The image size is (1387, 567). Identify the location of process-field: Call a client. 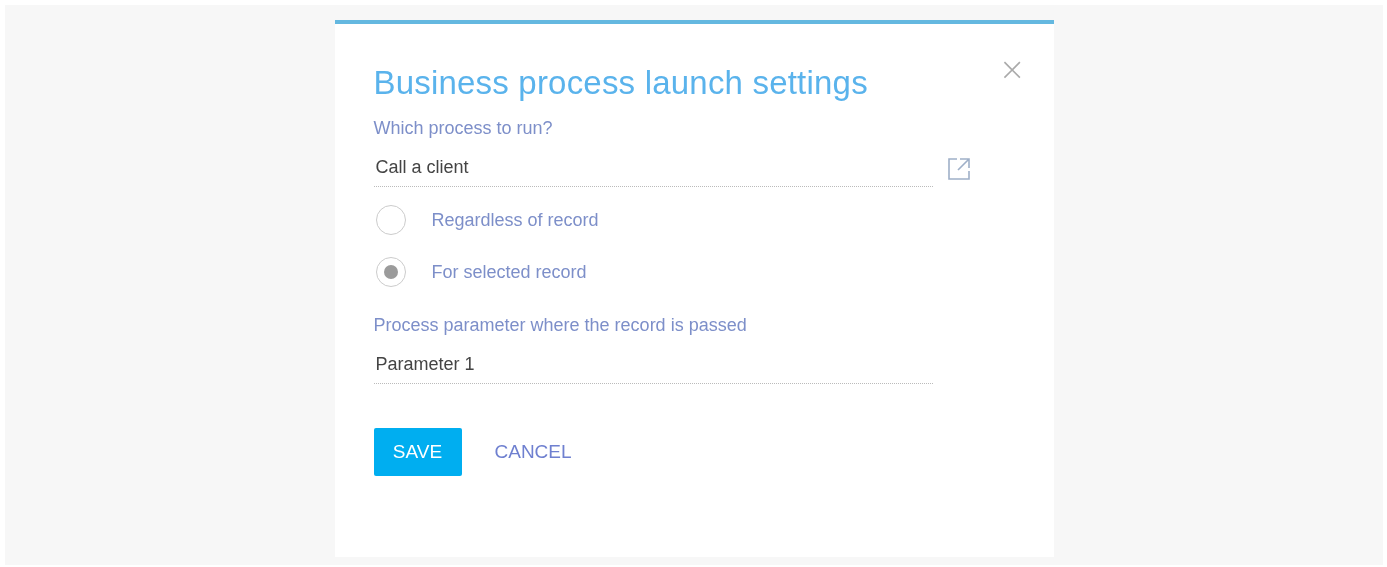
(653, 169).